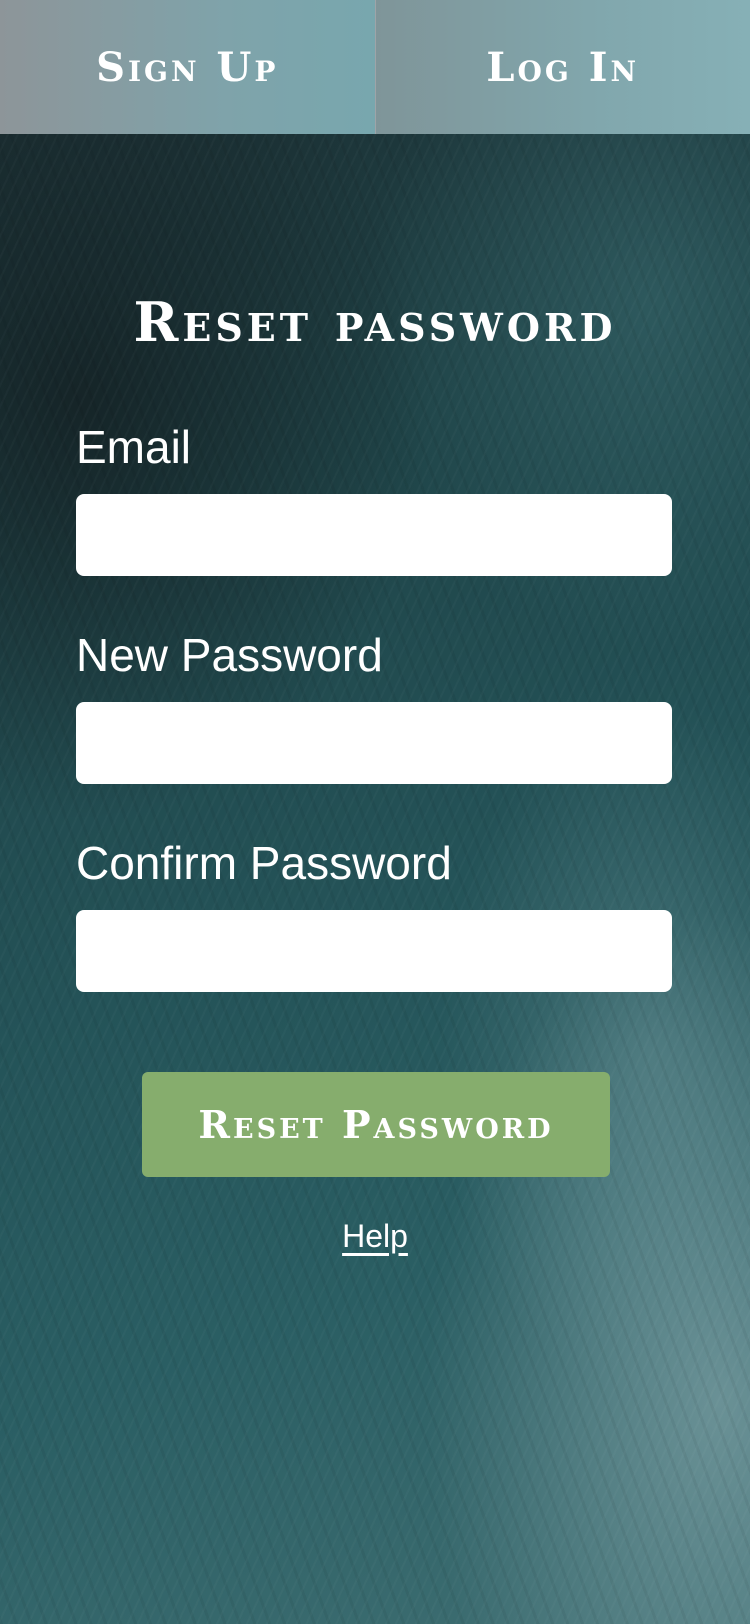 Image resolution: width=750 pixels, height=1624 pixels. Describe the element at coordinates (375, 322) in the screenshot. I see `page-title: Reset password` at that location.